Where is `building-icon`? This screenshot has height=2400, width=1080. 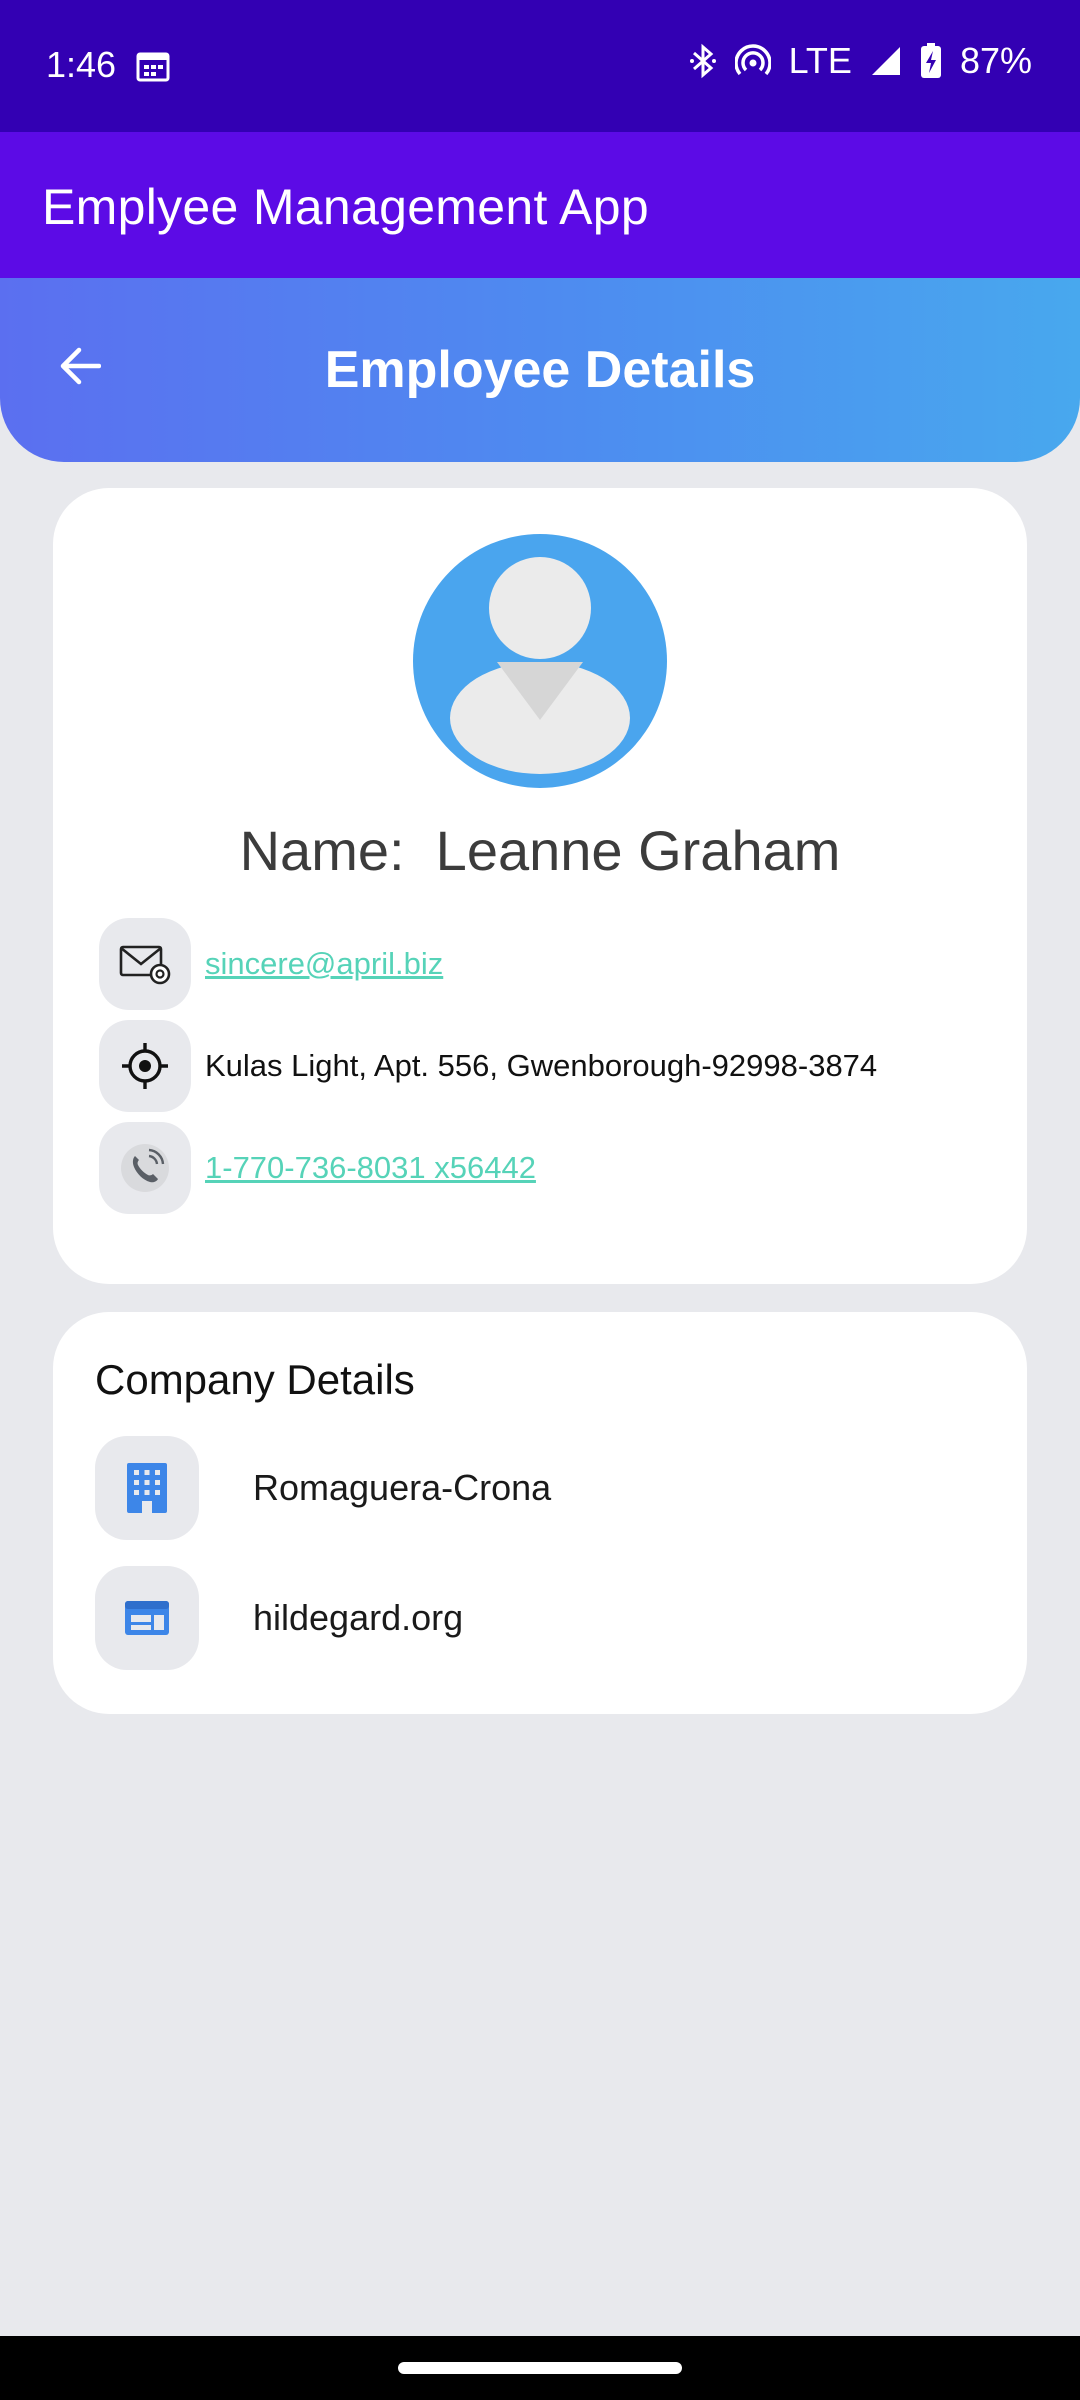
building-icon is located at coordinates (147, 1488).